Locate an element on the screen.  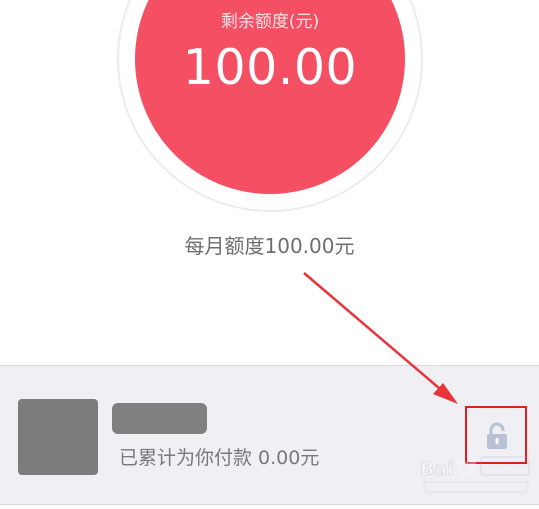
remaining-quota-value: 100.00 is located at coordinates (270, 67).